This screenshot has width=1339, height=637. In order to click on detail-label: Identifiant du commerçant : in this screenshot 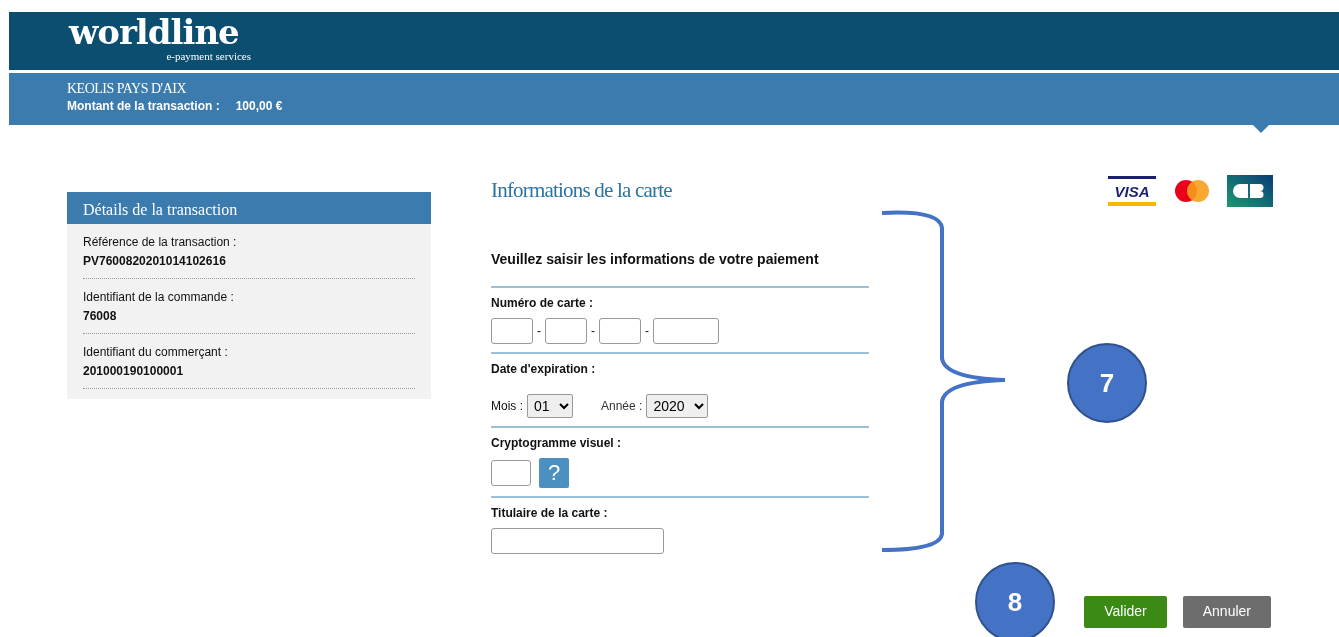, I will do `click(156, 352)`.